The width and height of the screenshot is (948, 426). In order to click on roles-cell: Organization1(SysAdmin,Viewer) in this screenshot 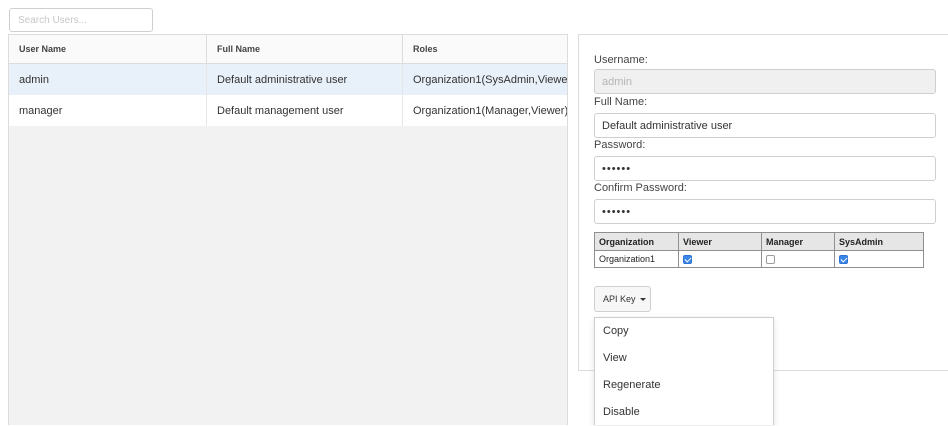, I will do `click(484, 79)`.